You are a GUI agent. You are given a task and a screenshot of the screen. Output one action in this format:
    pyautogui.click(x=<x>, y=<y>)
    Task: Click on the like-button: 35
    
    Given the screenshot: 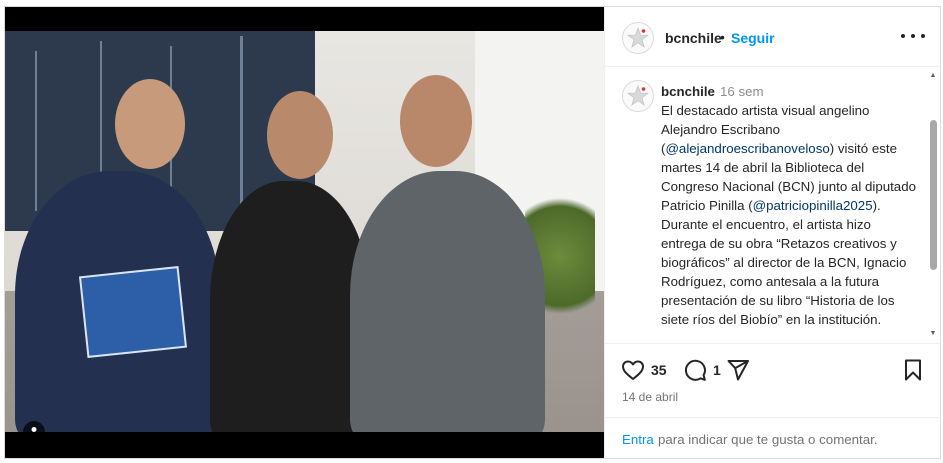 What is the action you would take?
    pyautogui.click(x=644, y=370)
    